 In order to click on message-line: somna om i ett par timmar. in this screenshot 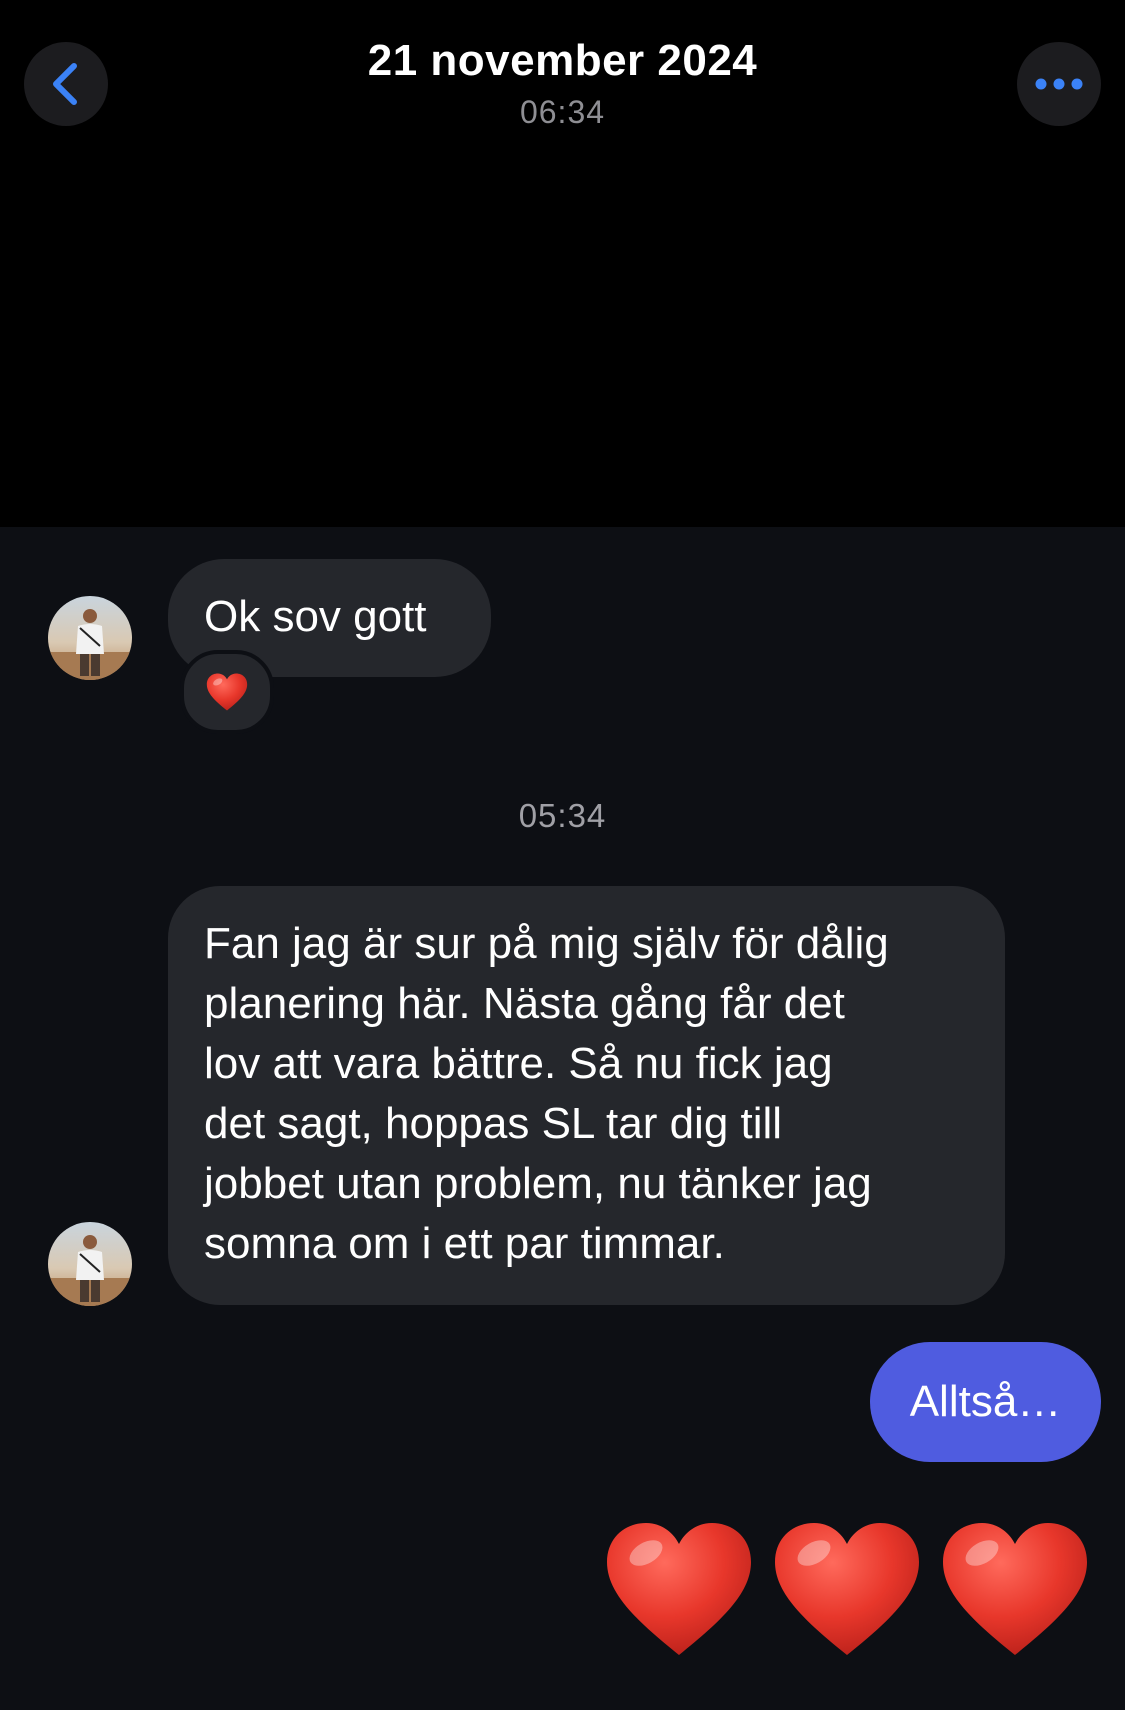, I will do `click(464, 1243)`.